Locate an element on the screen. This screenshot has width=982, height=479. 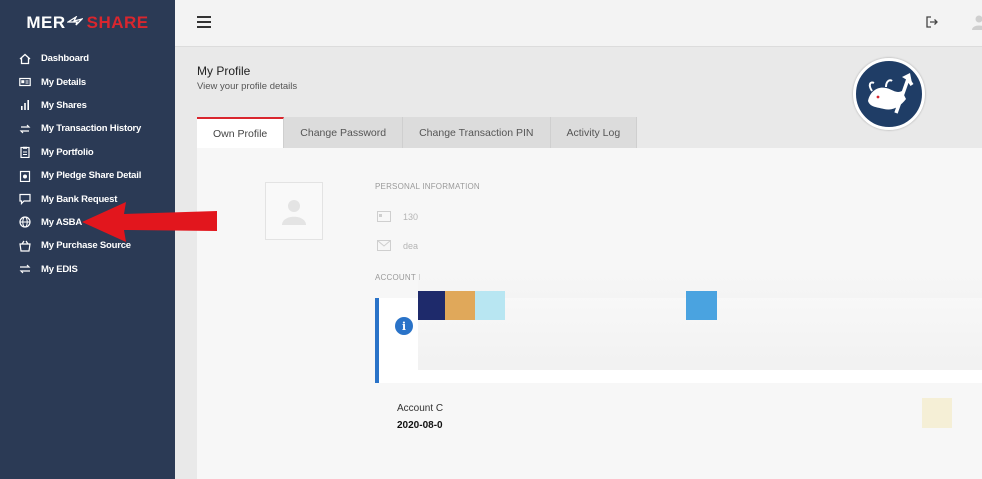
red-arrow-annotation is located at coordinates (149, 222).